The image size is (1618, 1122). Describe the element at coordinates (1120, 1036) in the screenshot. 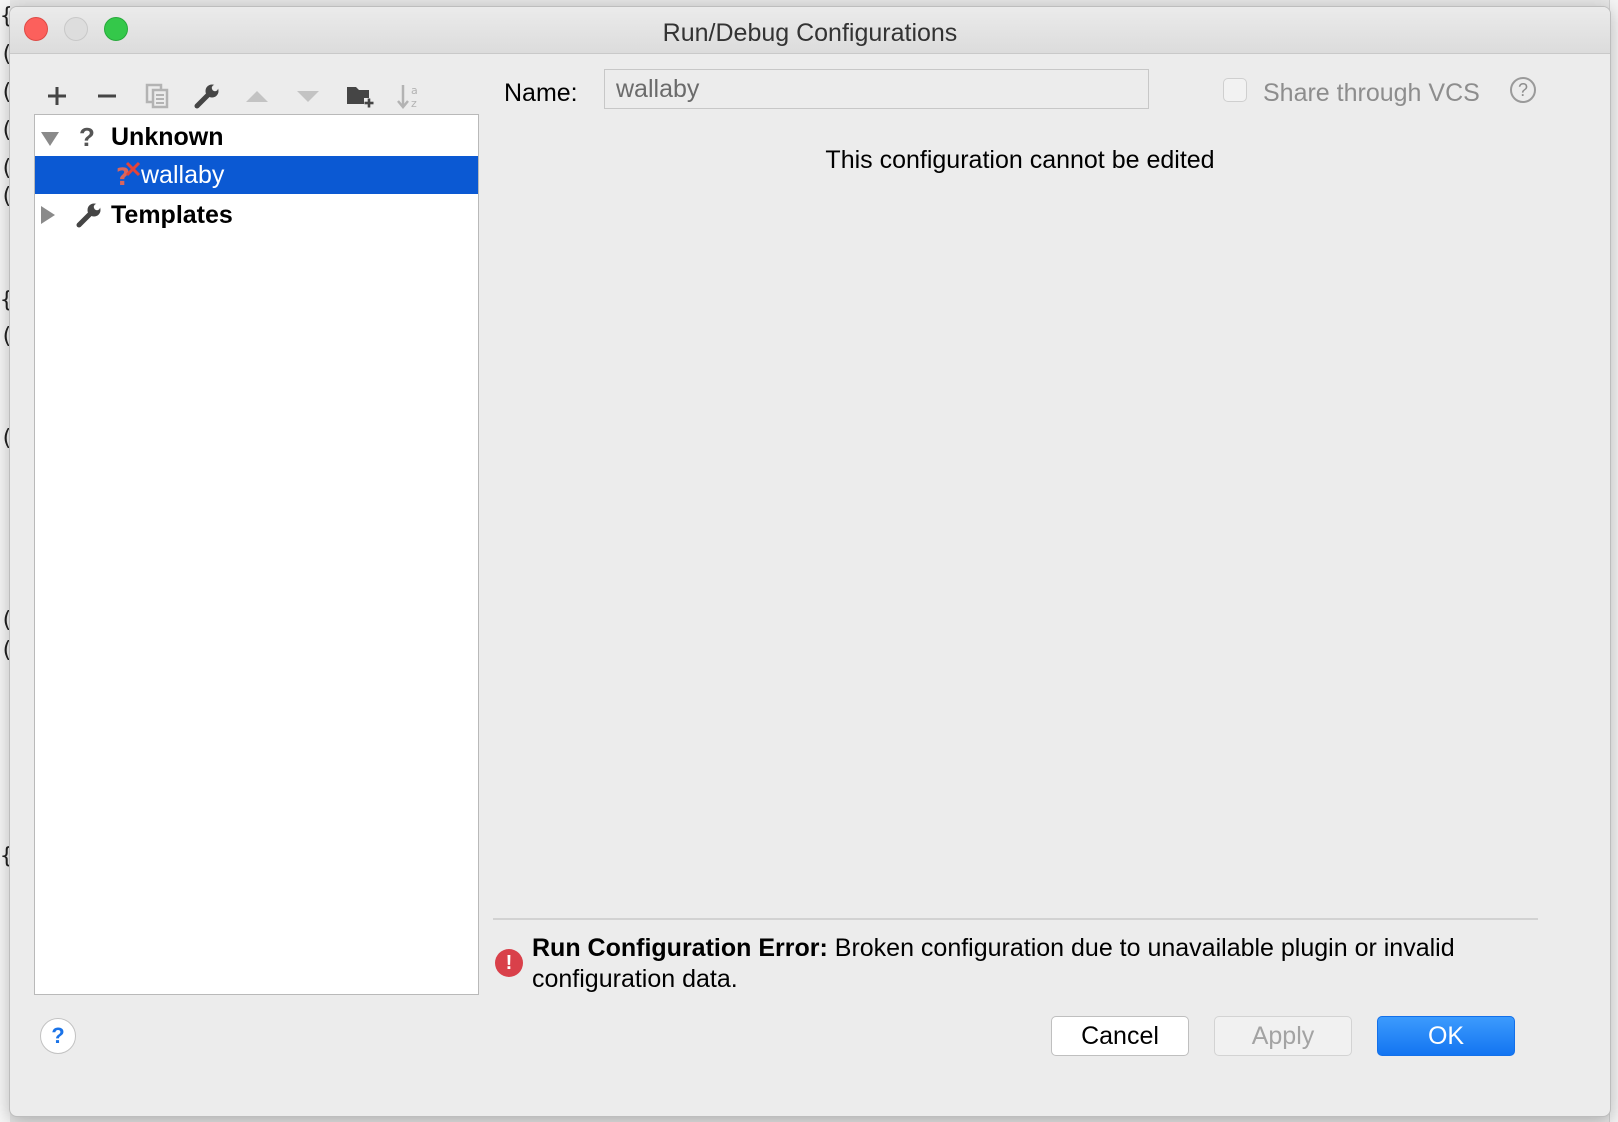

I see `cancel-button: Cancel` at that location.